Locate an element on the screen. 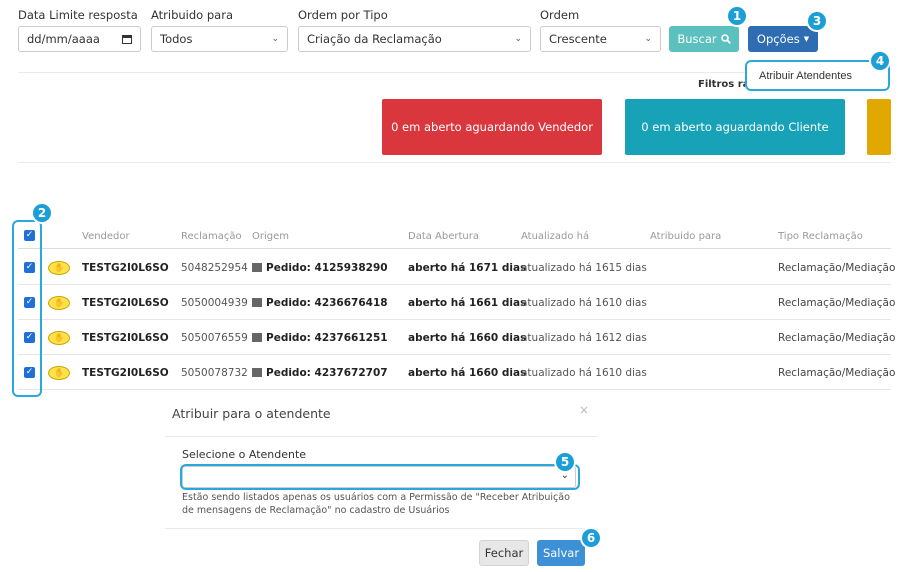  origin: Pedido: 4236676418 is located at coordinates (327, 303).